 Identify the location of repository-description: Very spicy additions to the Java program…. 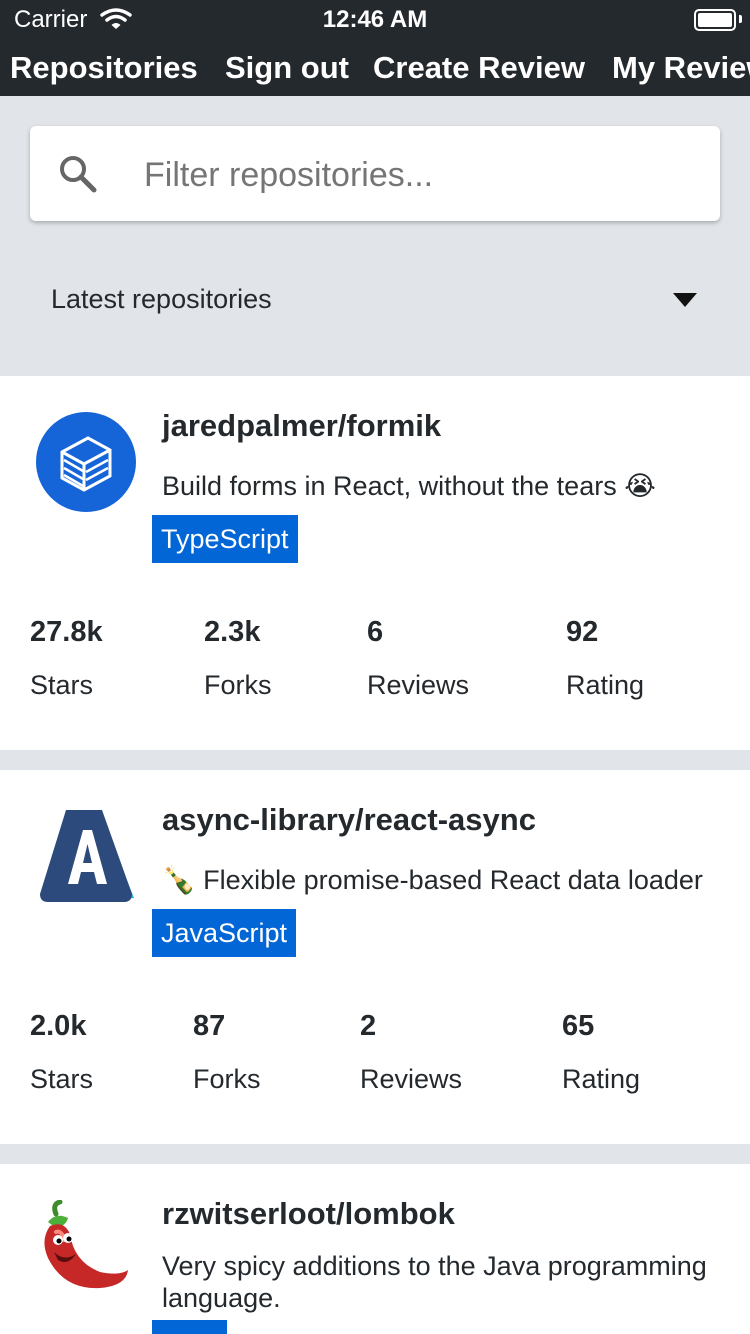
(434, 1282).